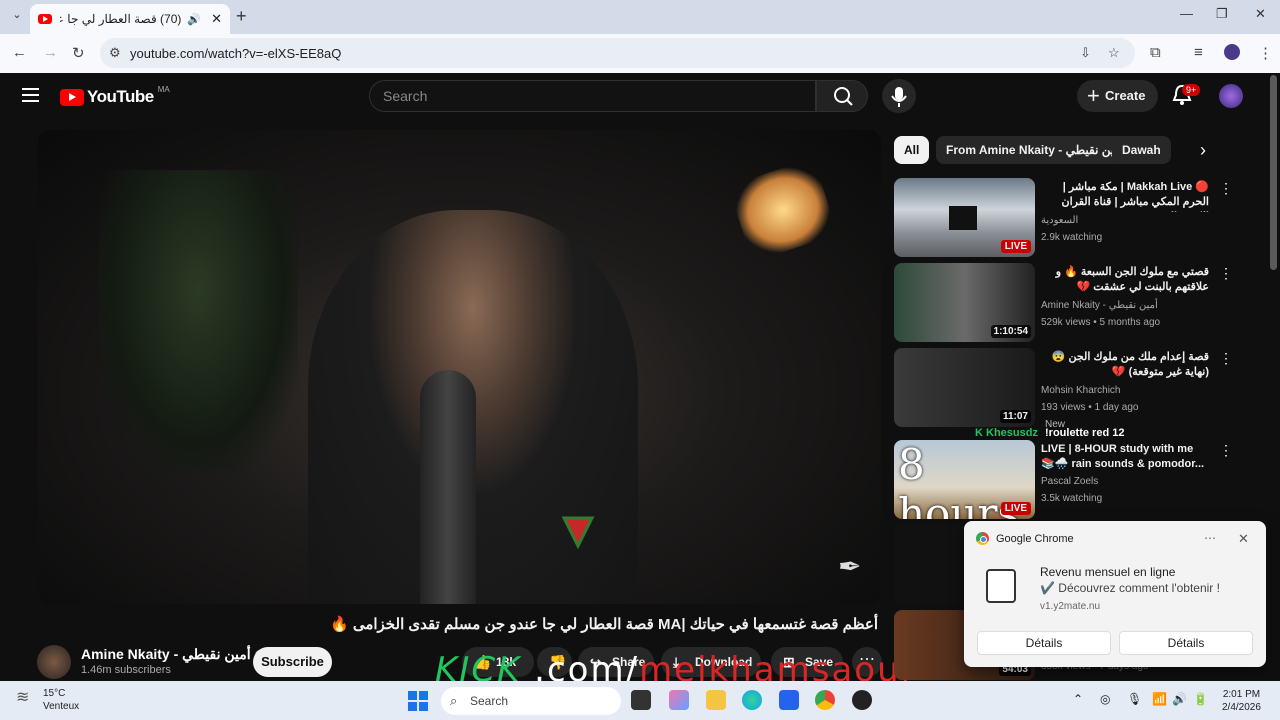 Image resolution: width=1280 pixels, height=720 pixels. Describe the element at coordinates (120, 96) in the screenshot. I see `logo-text: YouTube` at that location.